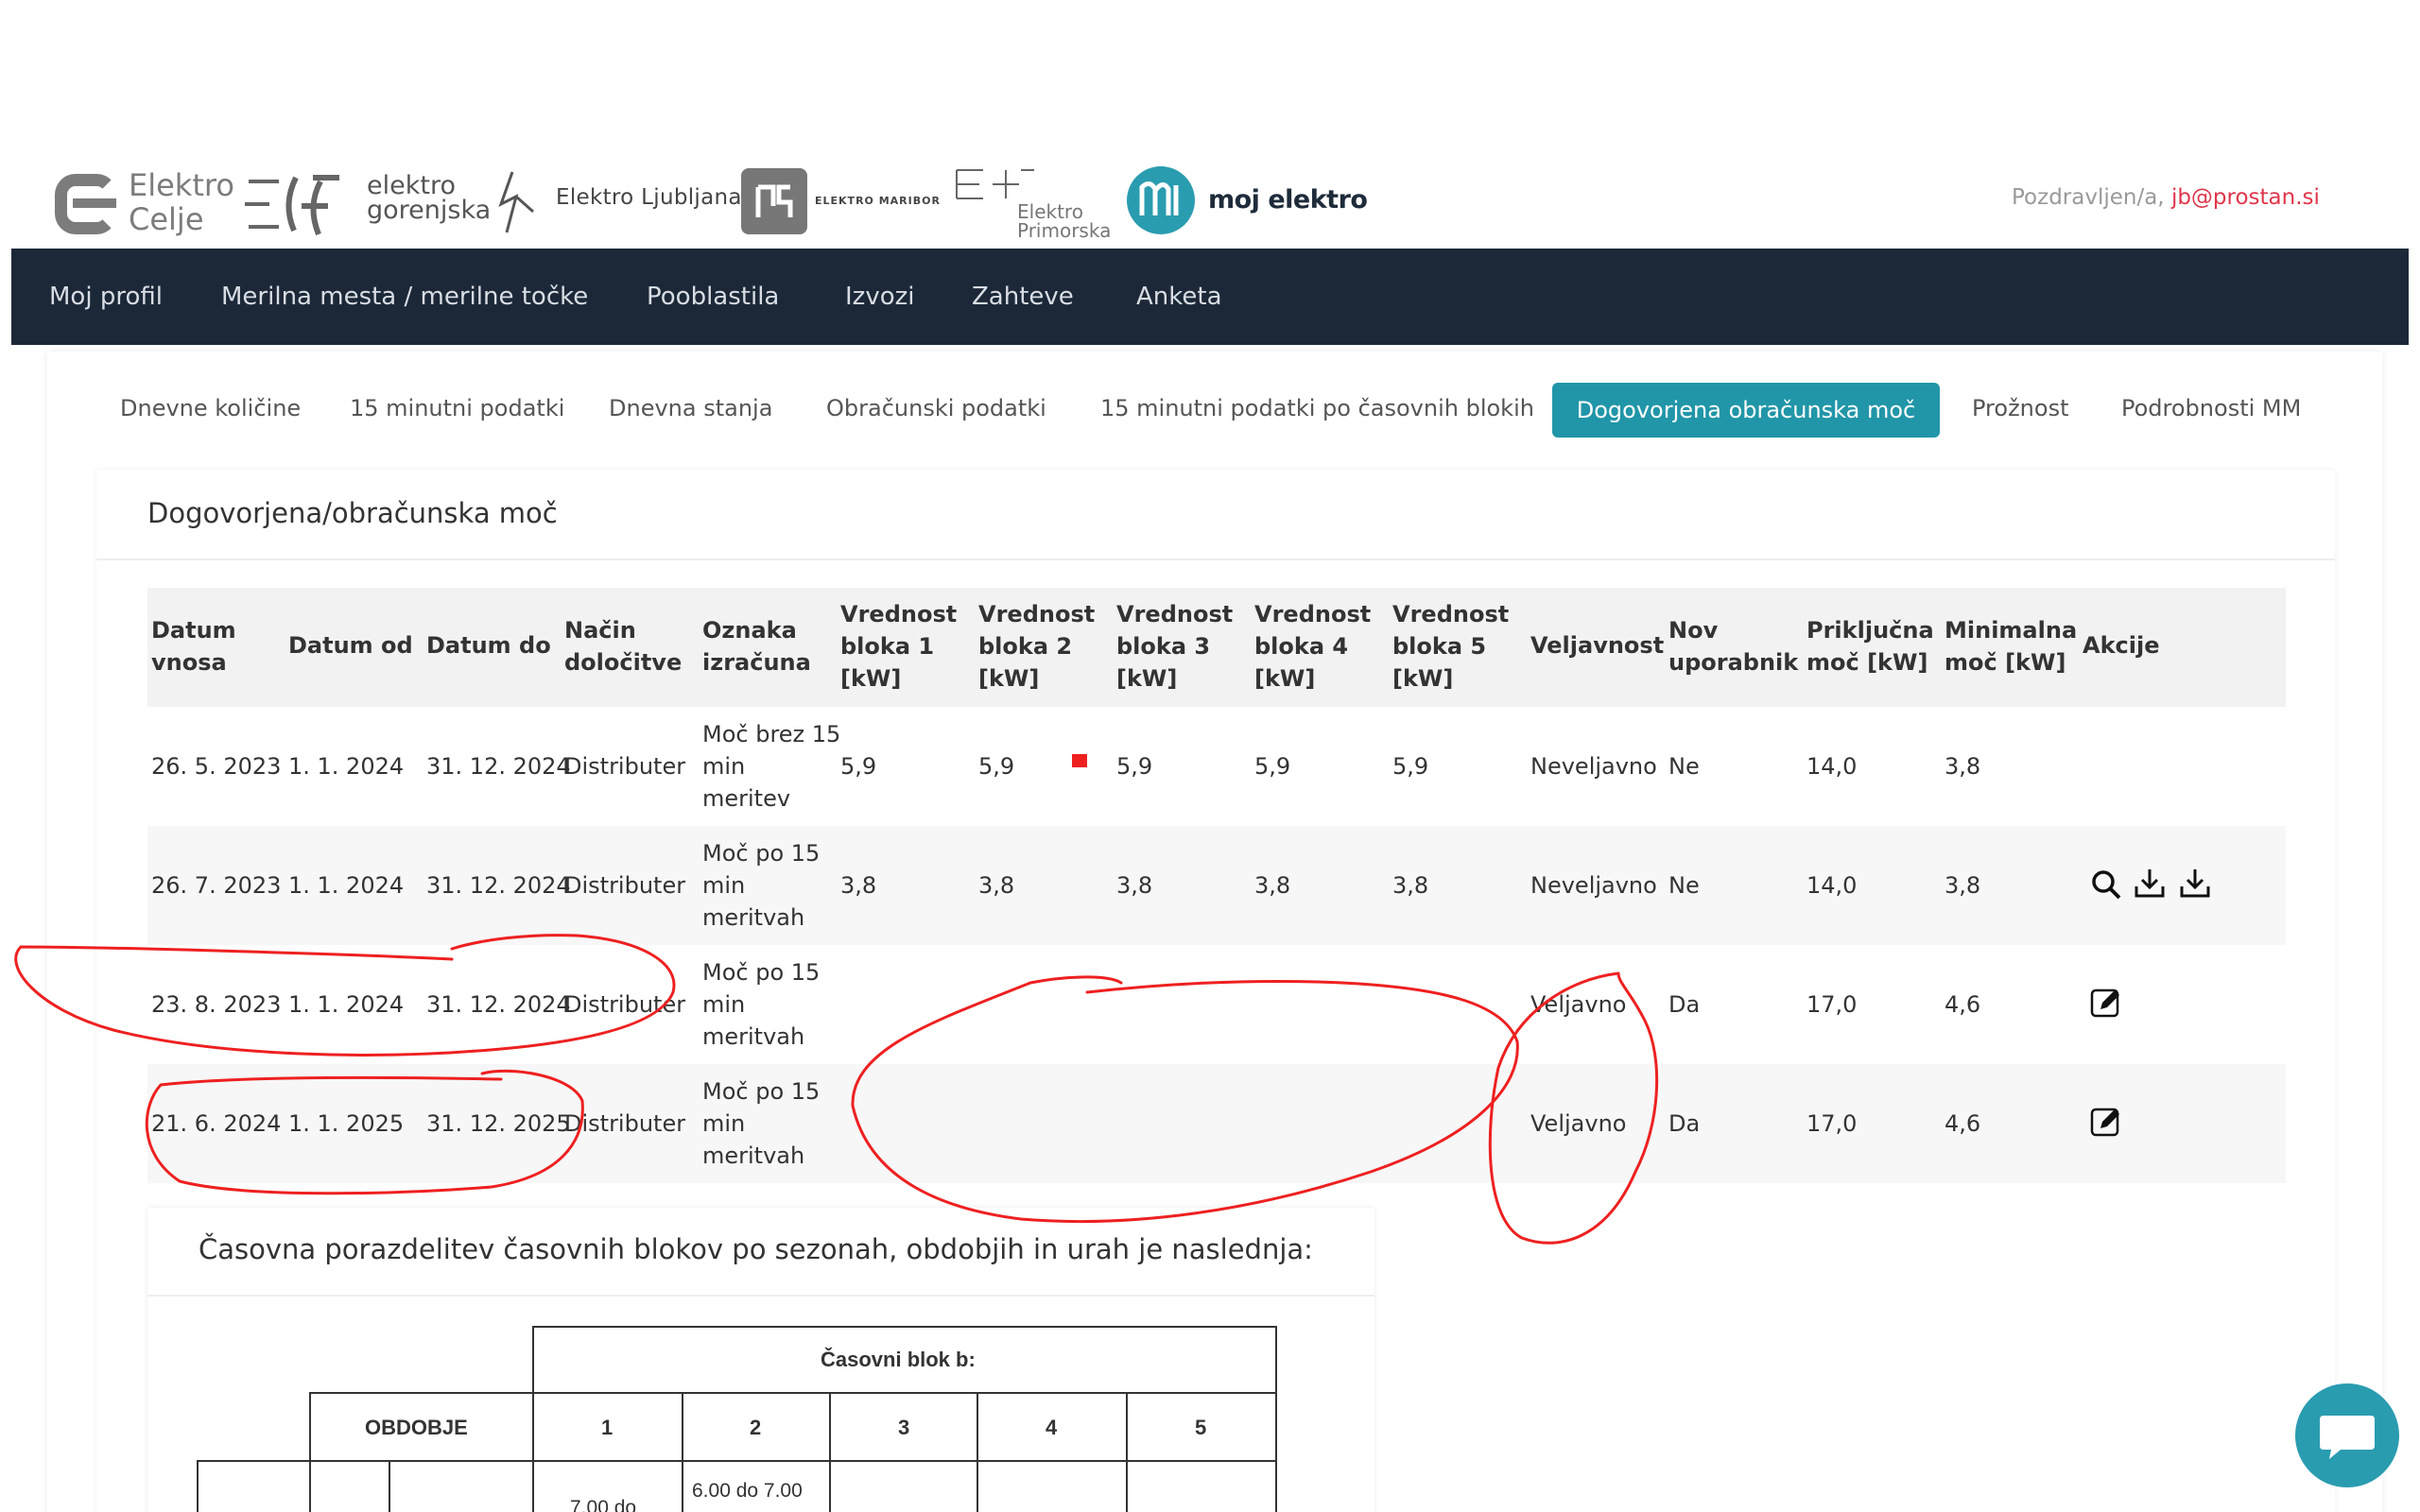 This screenshot has width=2420, height=1512. Describe the element at coordinates (899, 646) in the screenshot. I see `th-vrednost-bloka-1: Vrednost bloka 1 [kW]` at that location.